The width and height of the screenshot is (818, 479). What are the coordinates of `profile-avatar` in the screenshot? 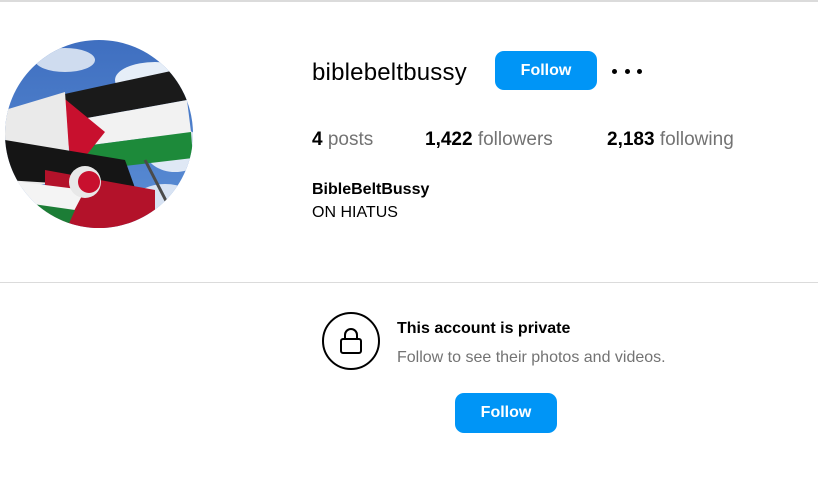 It's located at (99, 134).